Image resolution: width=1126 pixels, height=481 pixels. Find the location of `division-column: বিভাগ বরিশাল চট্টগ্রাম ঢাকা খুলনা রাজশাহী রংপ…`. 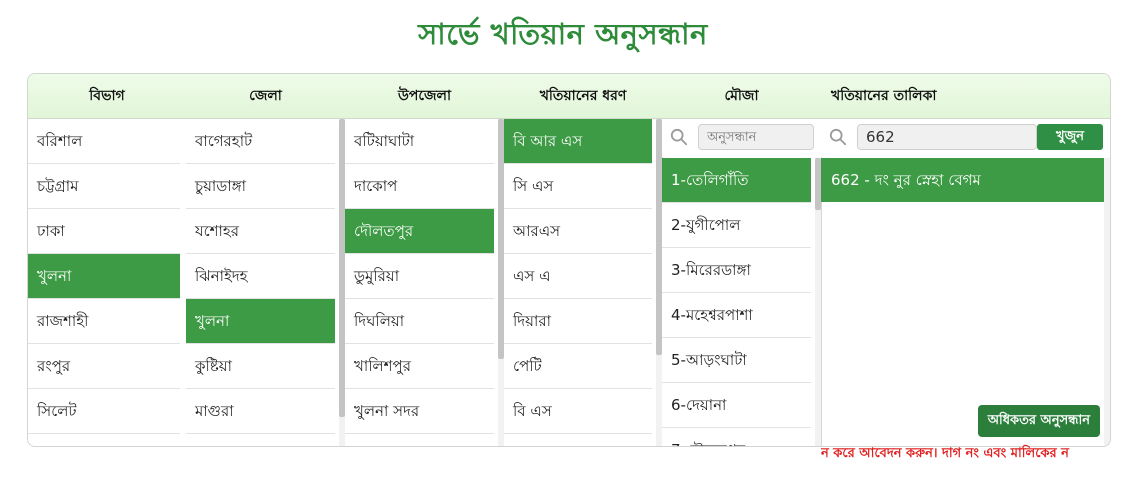

division-column: বিভাগ বরিশাল চট্টগ্রাম ঢাকা খুলনা রাজশাহী রংপ… is located at coordinates (107, 260).